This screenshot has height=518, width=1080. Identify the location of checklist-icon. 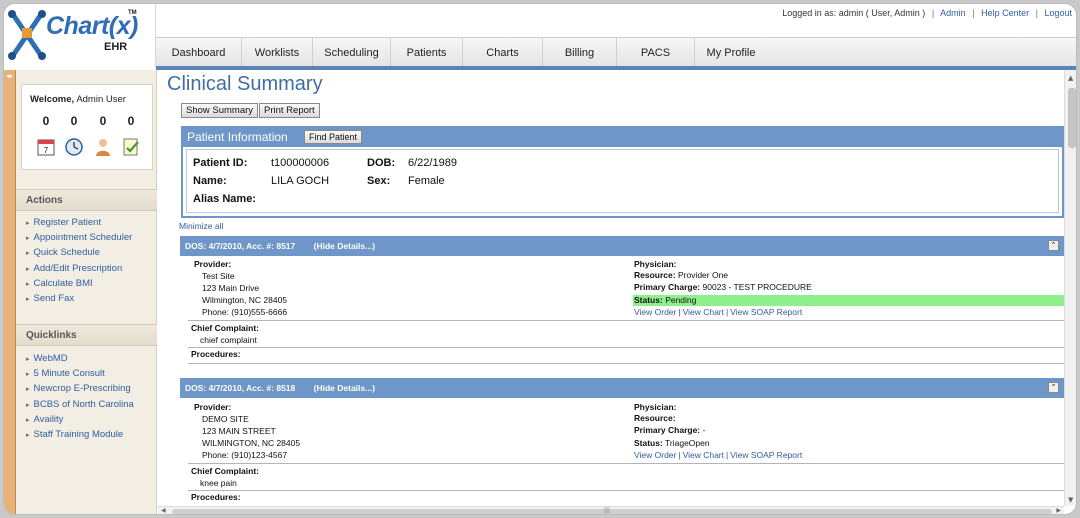
(131, 147).